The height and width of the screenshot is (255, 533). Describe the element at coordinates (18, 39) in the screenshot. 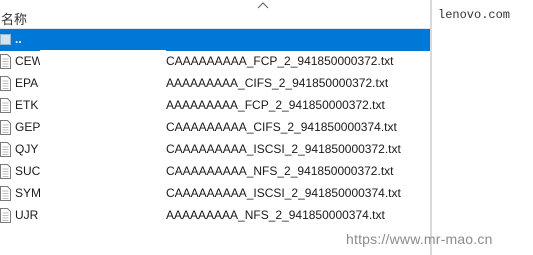

I see `file-name-label: ..` at that location.